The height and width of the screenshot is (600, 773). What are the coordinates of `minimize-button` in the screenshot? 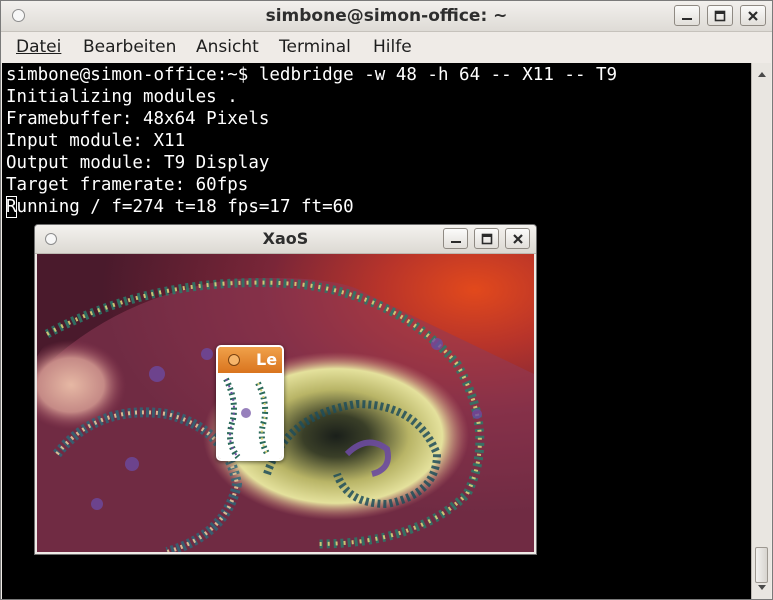 It's located at (687, 15).